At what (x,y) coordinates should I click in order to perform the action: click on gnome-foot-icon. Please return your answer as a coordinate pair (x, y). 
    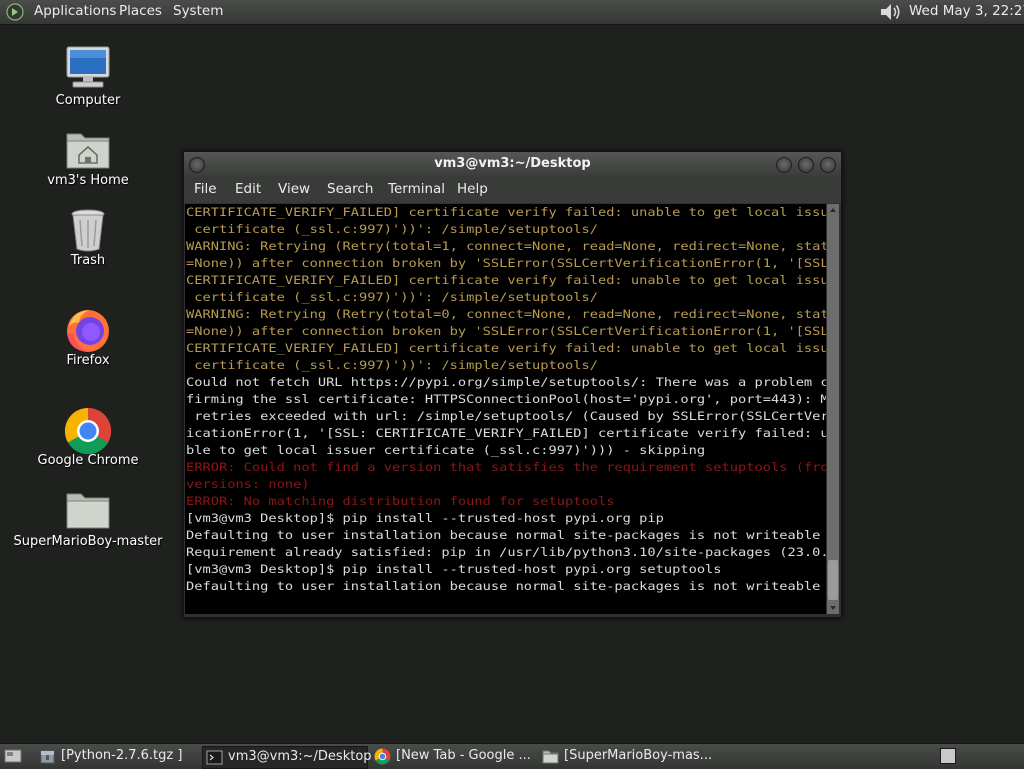
    Looking at the image, I should click on (15, 12).